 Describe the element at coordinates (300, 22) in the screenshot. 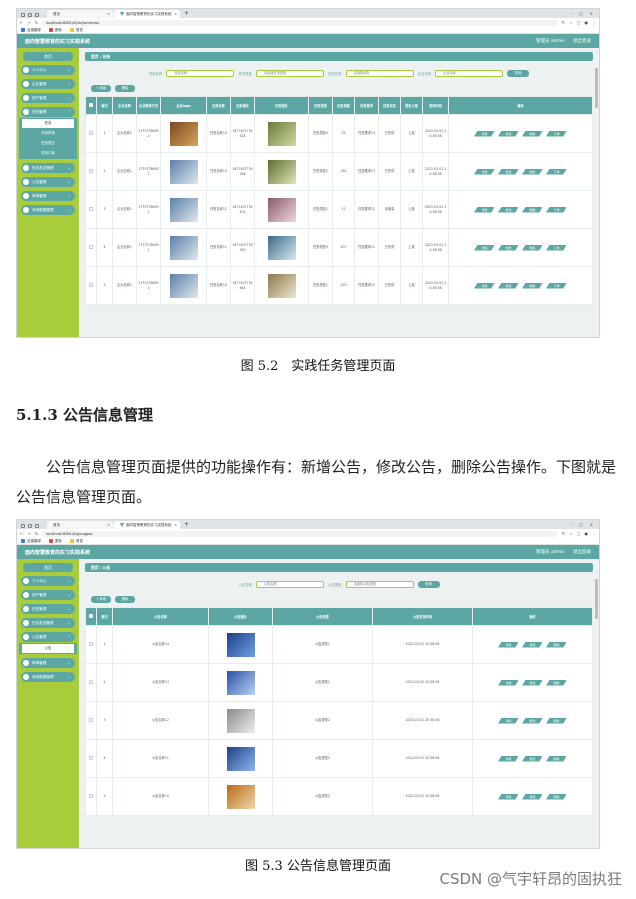

I see `url-field: localhost:8081/#/shijianrenwu` at that location.